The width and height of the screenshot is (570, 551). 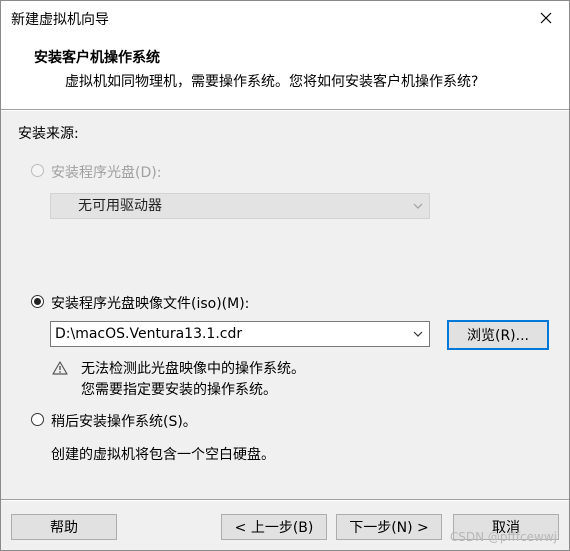 I want to click on wizard-footer: 帮助 < 上一步(B) 下一步(N) > 取消 CSDN @pfffcewwj, so click(x=285, y=525).